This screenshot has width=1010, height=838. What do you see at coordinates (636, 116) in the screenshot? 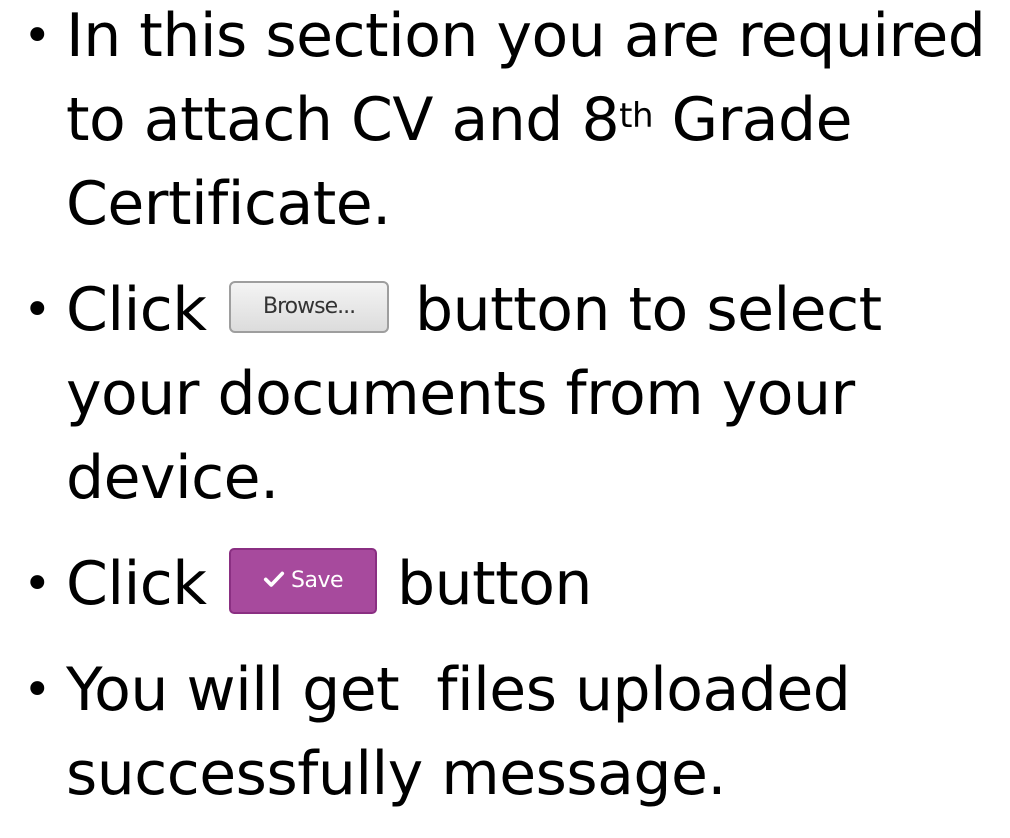
I see `ordinal-superscript: th` at bounding box center [636, 116].